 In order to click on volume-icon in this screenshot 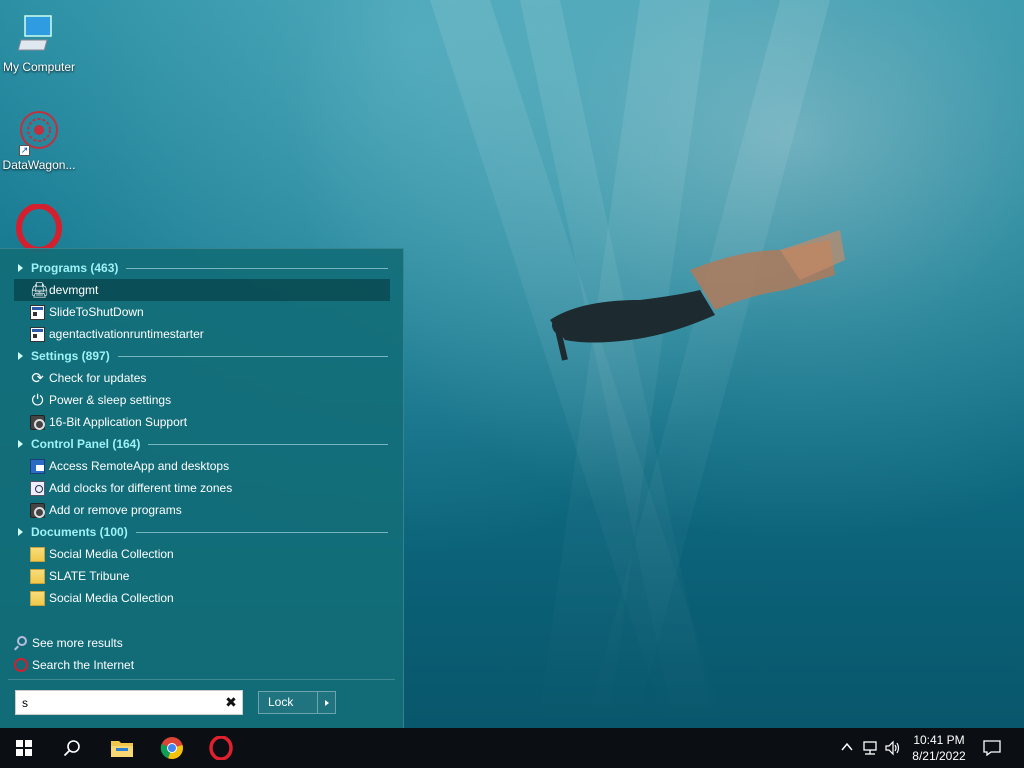, I will do `click(893, 748)`.